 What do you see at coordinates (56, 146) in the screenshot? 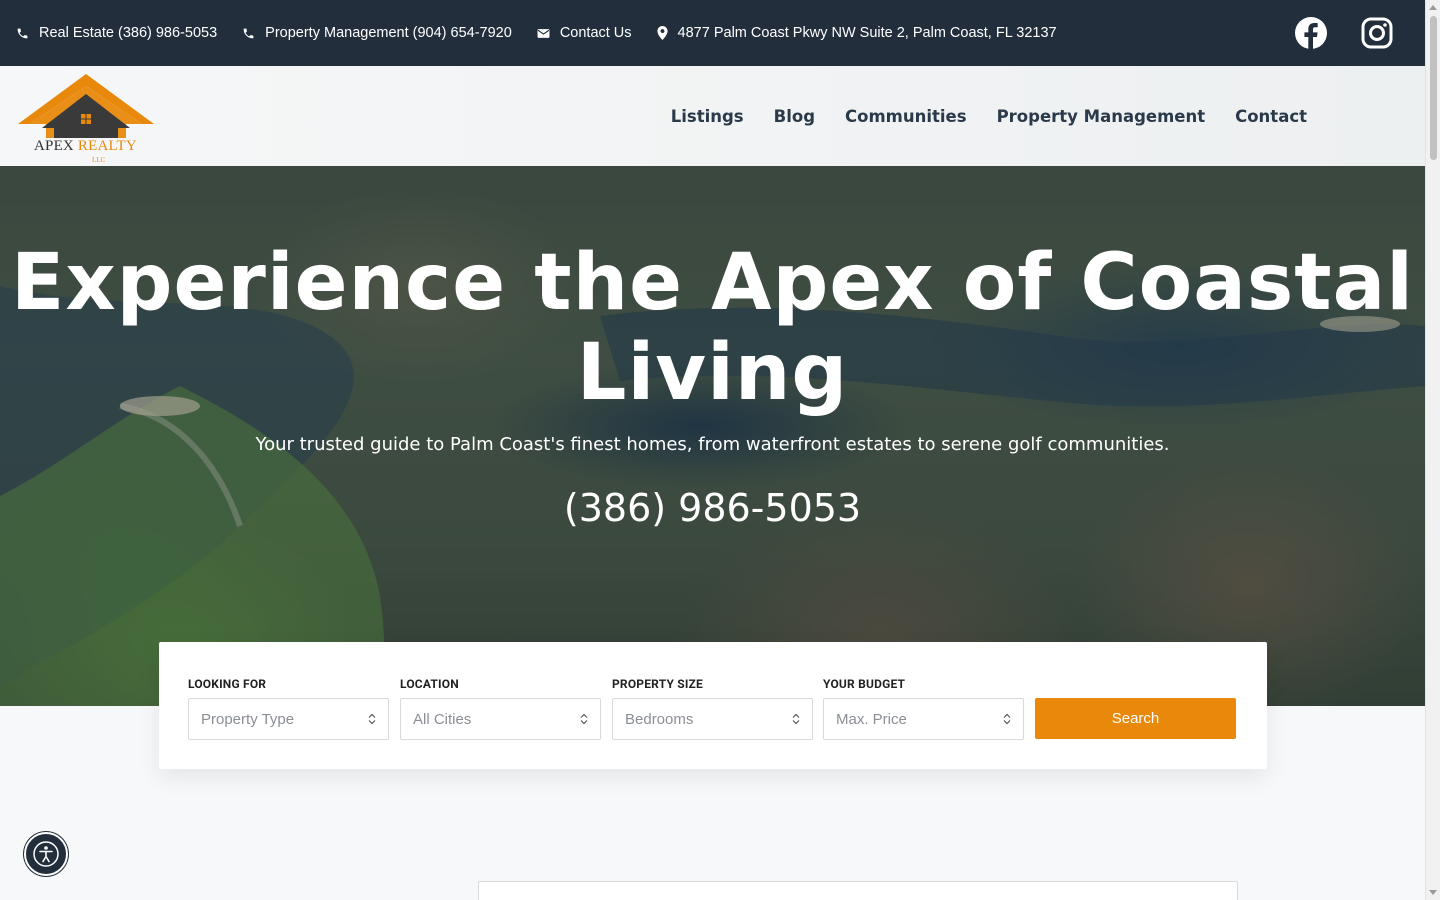
I see `logo-word-apex: APEX` at bounding box center [56, 146].